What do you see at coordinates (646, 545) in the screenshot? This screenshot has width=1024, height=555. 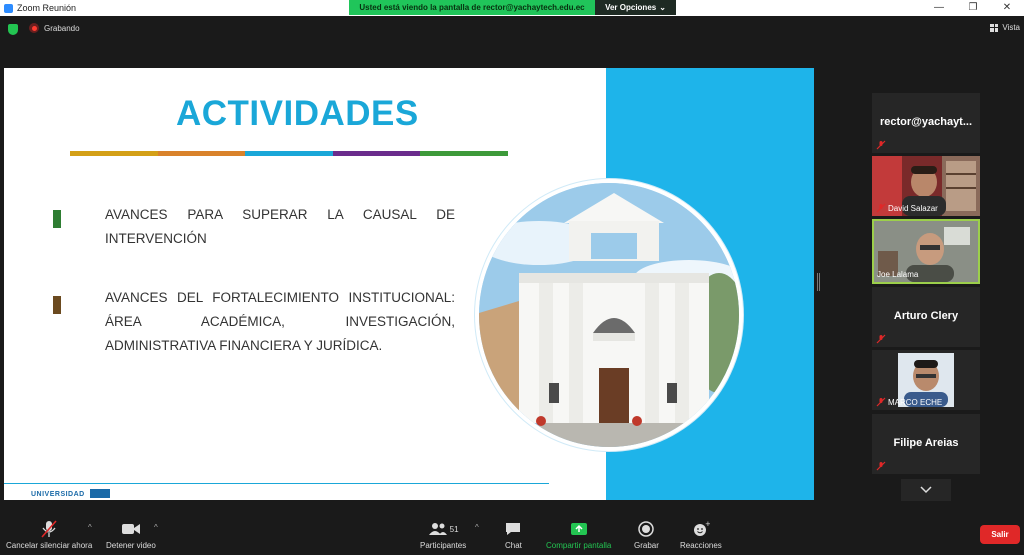 I see `record-label: Grabar` at bounding box center [646, 545].